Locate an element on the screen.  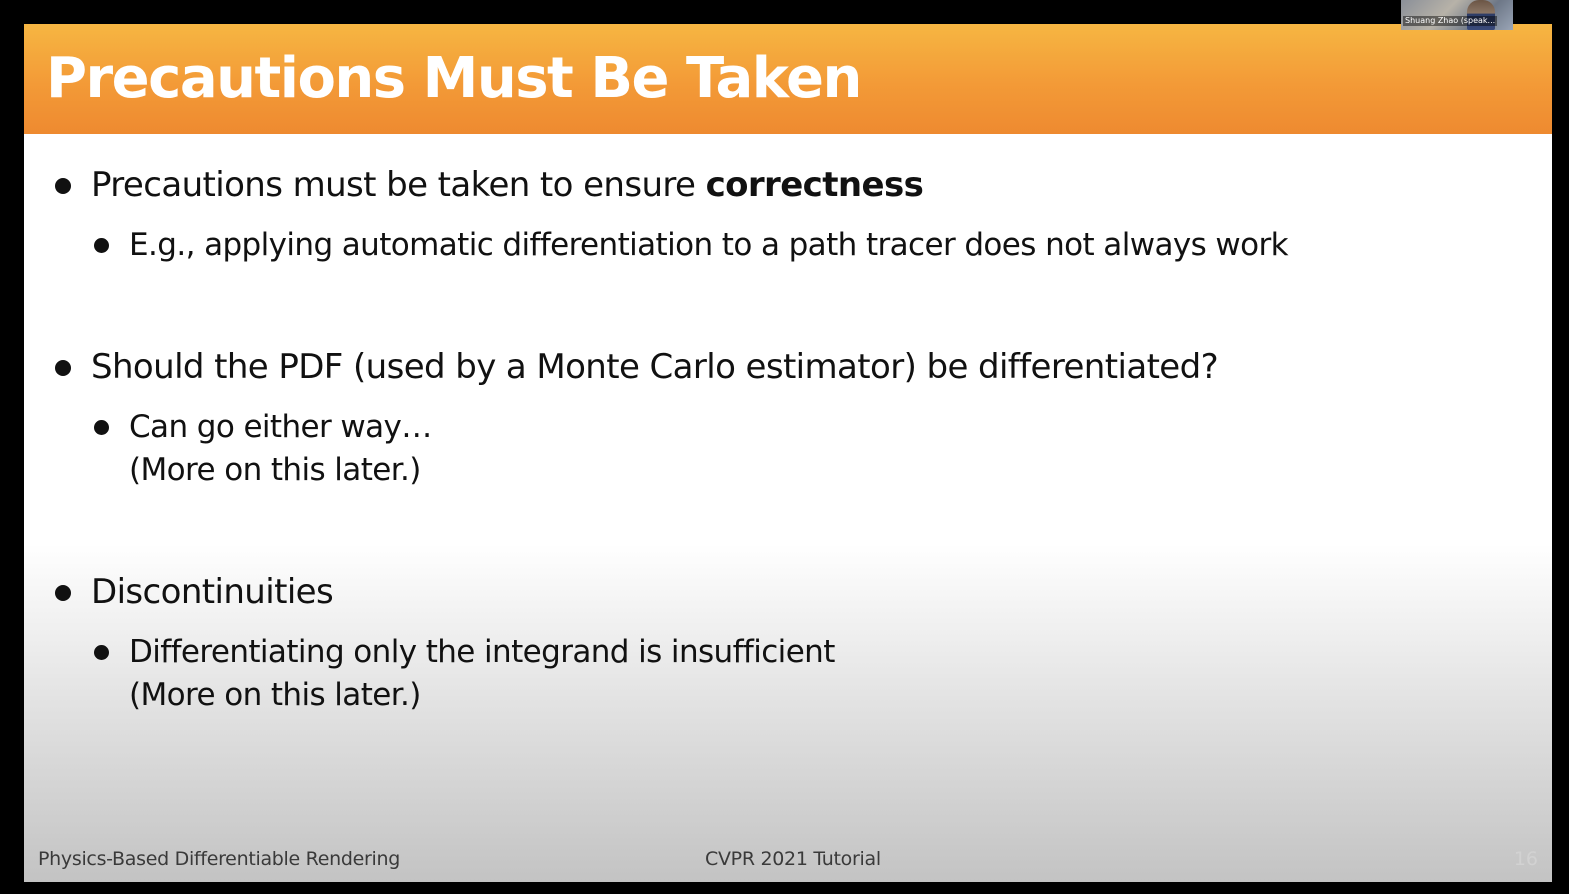
title-bar: Precautions Must Be Taken is located at coordinates (788, 79).